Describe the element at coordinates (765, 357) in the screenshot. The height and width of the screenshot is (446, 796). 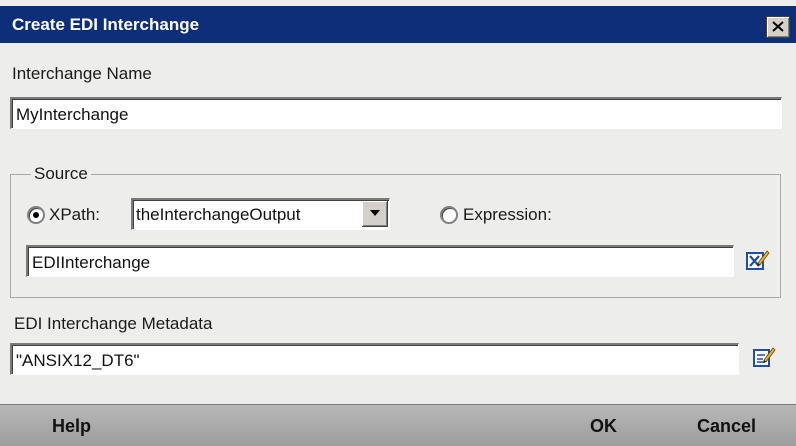
I see `edit-icon` at that location.